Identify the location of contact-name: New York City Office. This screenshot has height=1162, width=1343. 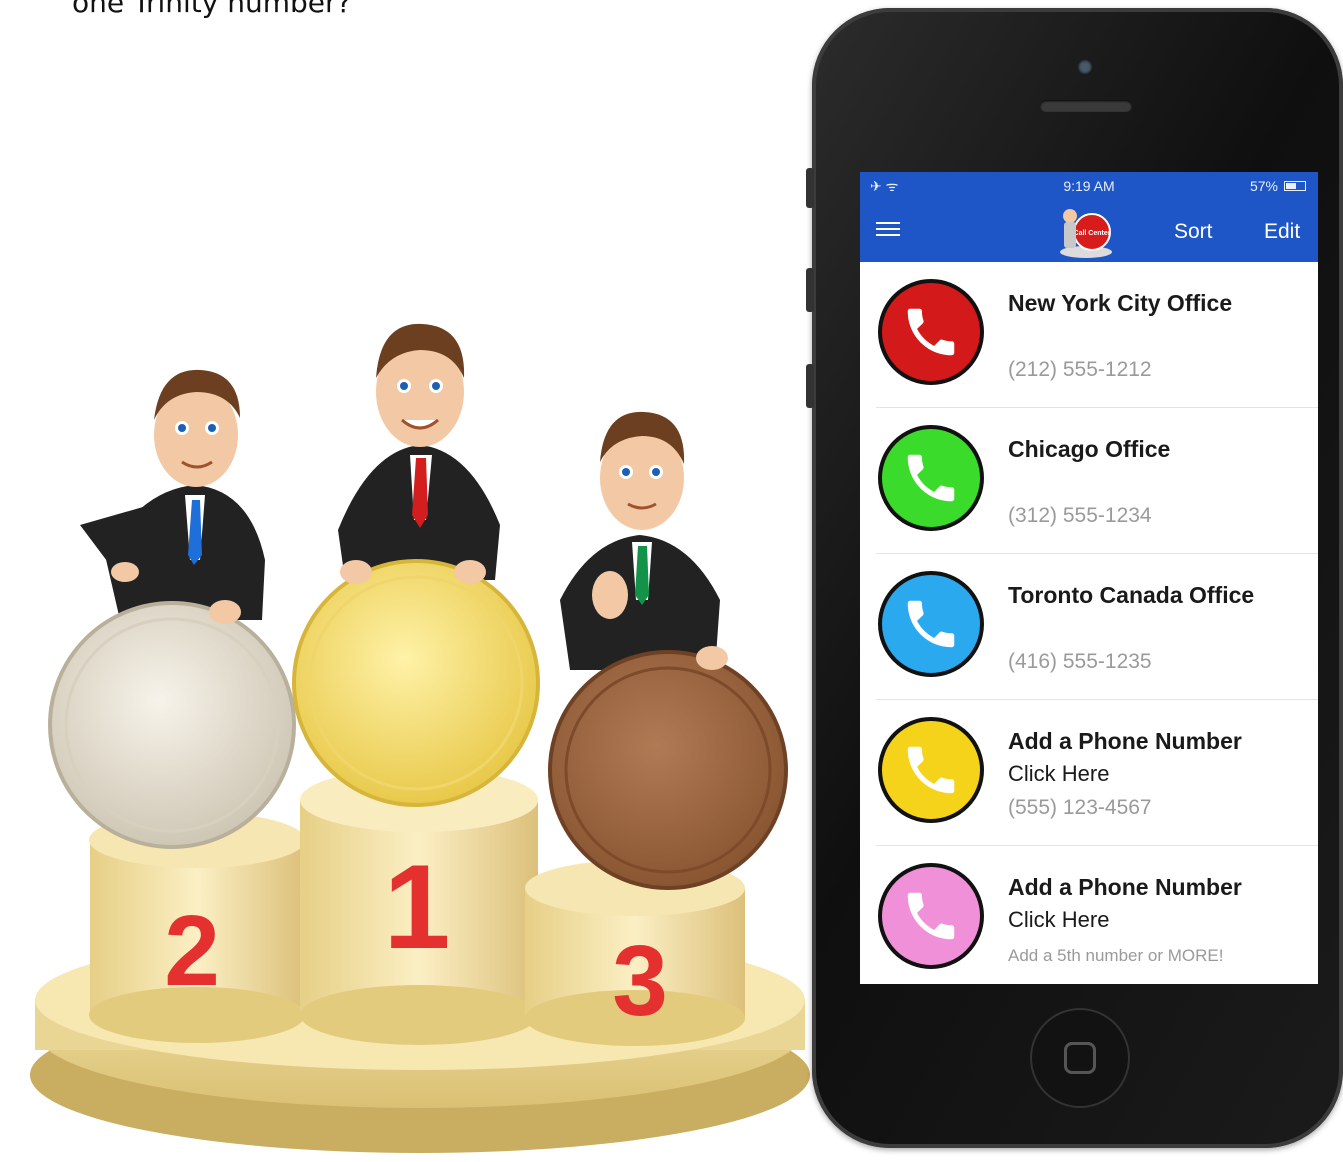
(1120, 303).